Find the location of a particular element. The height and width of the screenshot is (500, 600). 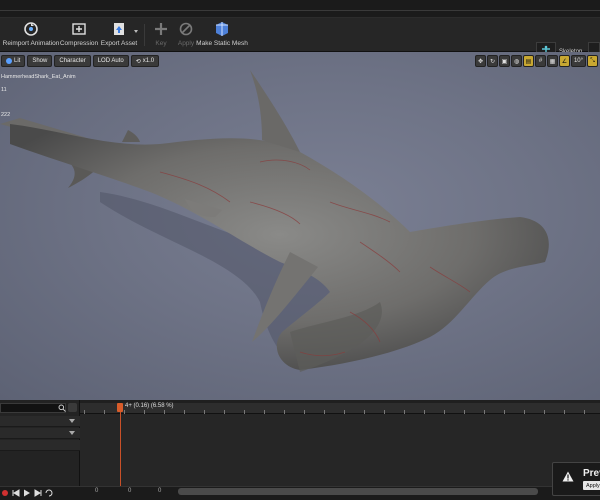

viewport-transform-bar: ✥ ↻ ▣ ◍ ▤ # ▦ ∠ 10° ⤡ is located at coordinates (536, 61).